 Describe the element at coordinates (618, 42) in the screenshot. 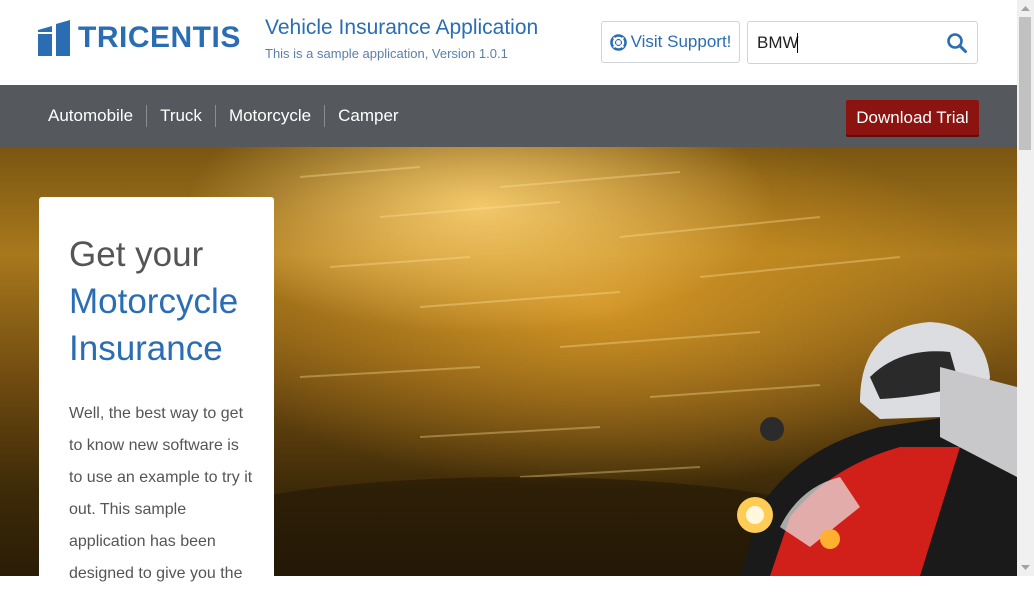

I see `lifebuoy-icon` at that location.